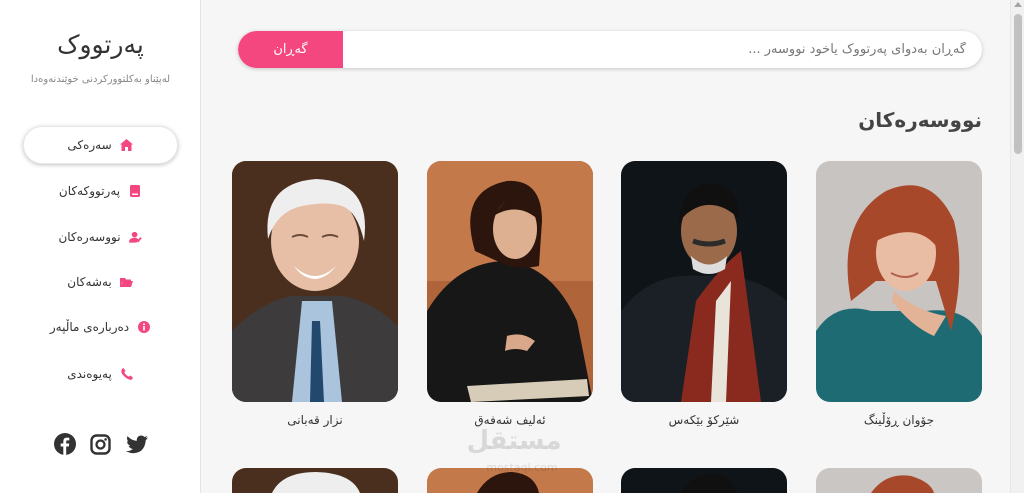  Describe the element at coordinates (1018, 4) in the screenshot. I see `scroll-up-arrow-icon` at that location.